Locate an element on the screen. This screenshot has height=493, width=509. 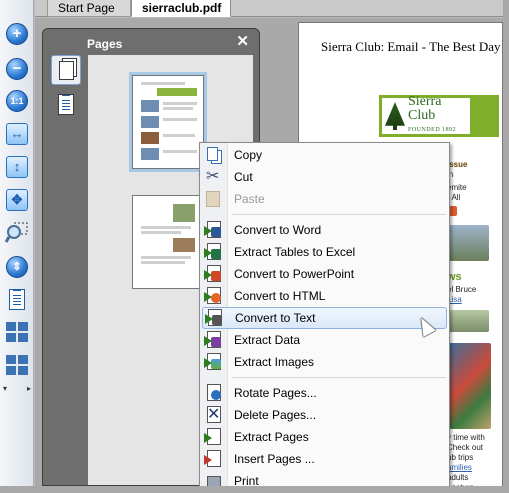
zoom-select-icon is located at coordinates (16, 232).